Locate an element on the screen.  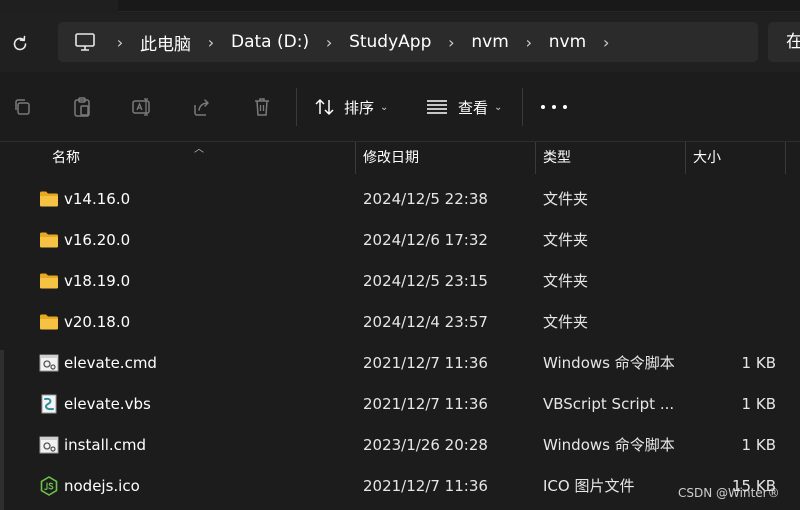
tab-strip is located at coordinates (459, 6).